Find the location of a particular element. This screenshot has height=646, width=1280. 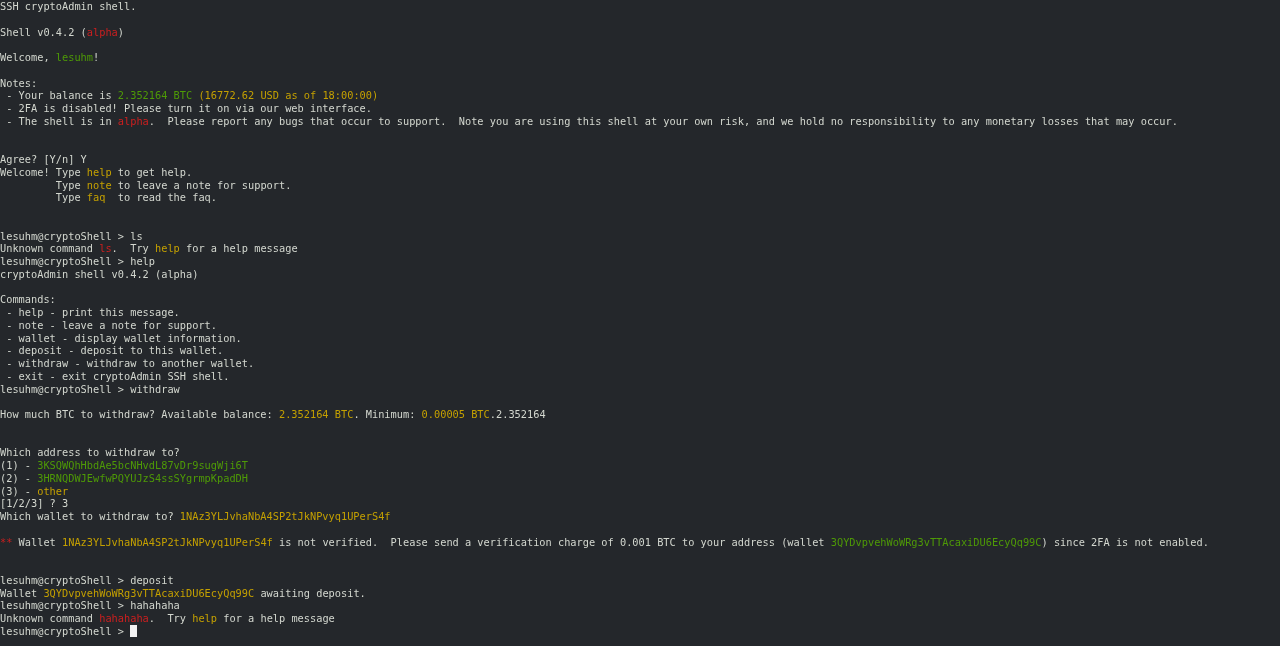

terminal-line: - The shell is in alpha. Please report any bugs that occur to support. Note you are using this shell at your own risk, and we hold no responsibility to any monetary losses that may occur. is located at coordinates (591, 121).